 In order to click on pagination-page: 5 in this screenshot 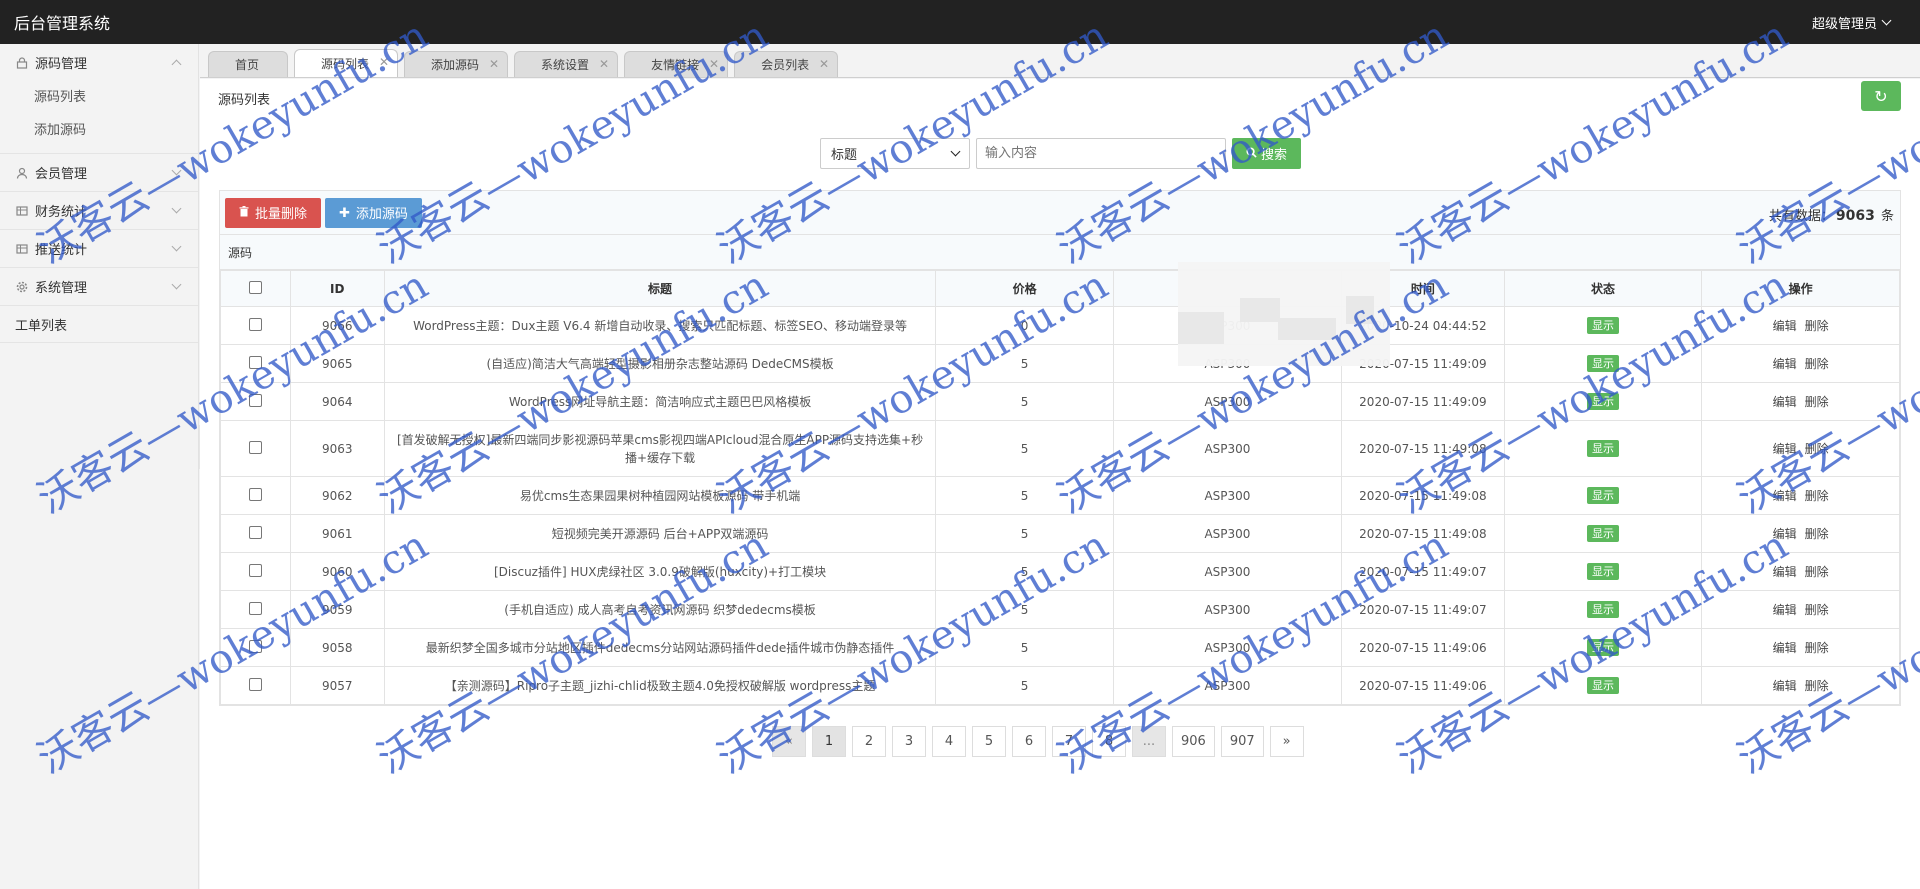, I will do `click(989, 741)`.